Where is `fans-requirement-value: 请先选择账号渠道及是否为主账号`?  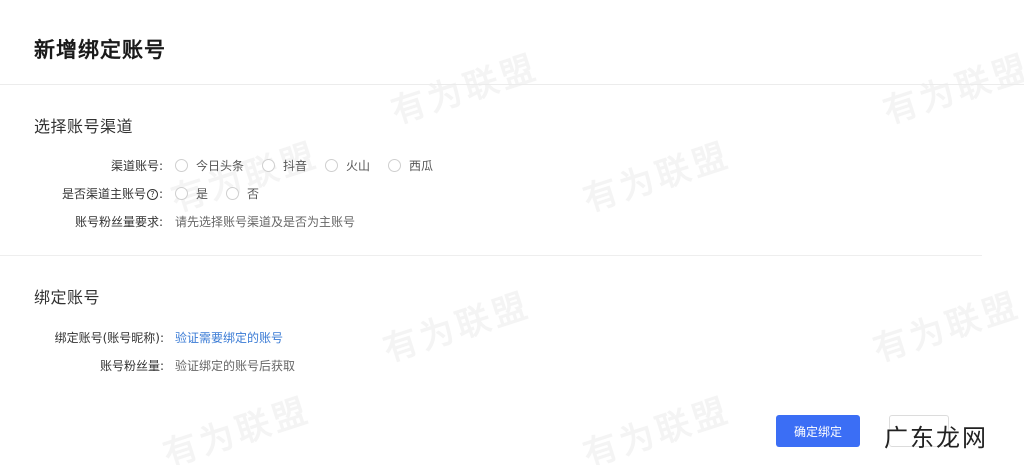 fans-requirement-value: 请先选择账号渠道及是否为主账号 is located at coordinates (265, 221).